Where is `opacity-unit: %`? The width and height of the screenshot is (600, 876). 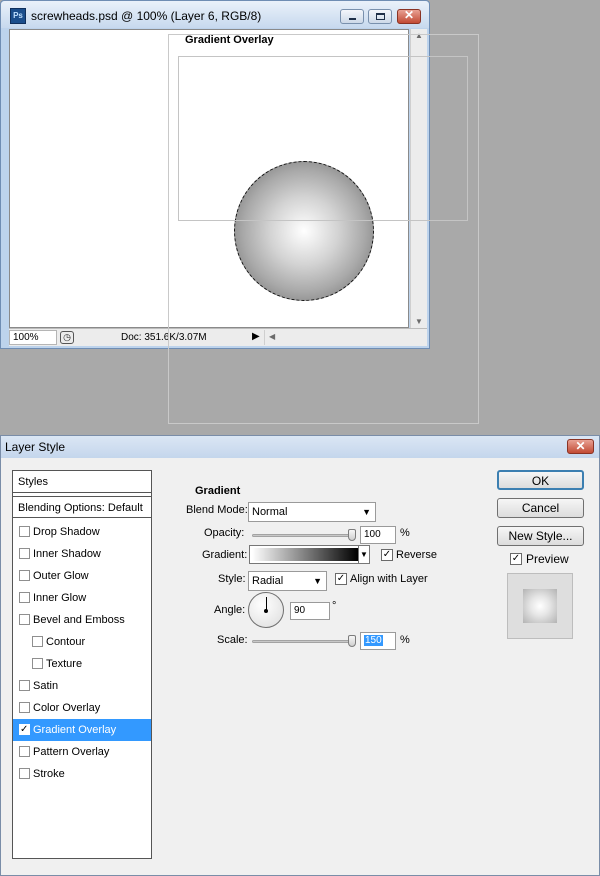 opacity-unit: % is located at coordinates (405, 533).